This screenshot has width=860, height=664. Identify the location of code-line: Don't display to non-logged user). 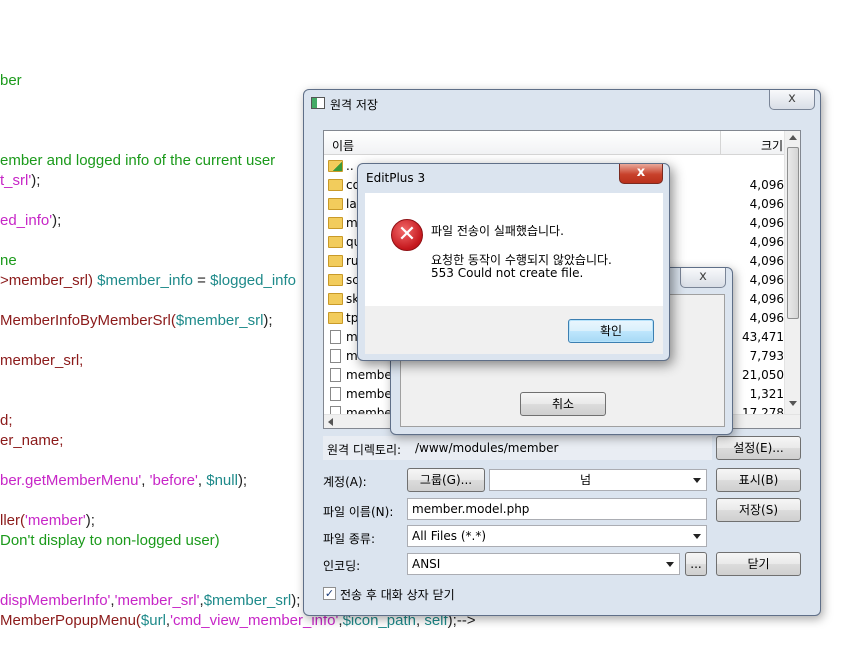
(110, 541).